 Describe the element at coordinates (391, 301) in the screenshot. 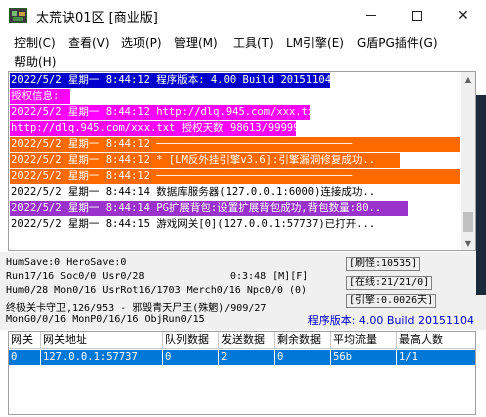

I see `engine-box: [引擎:0.0026天]` at that location.